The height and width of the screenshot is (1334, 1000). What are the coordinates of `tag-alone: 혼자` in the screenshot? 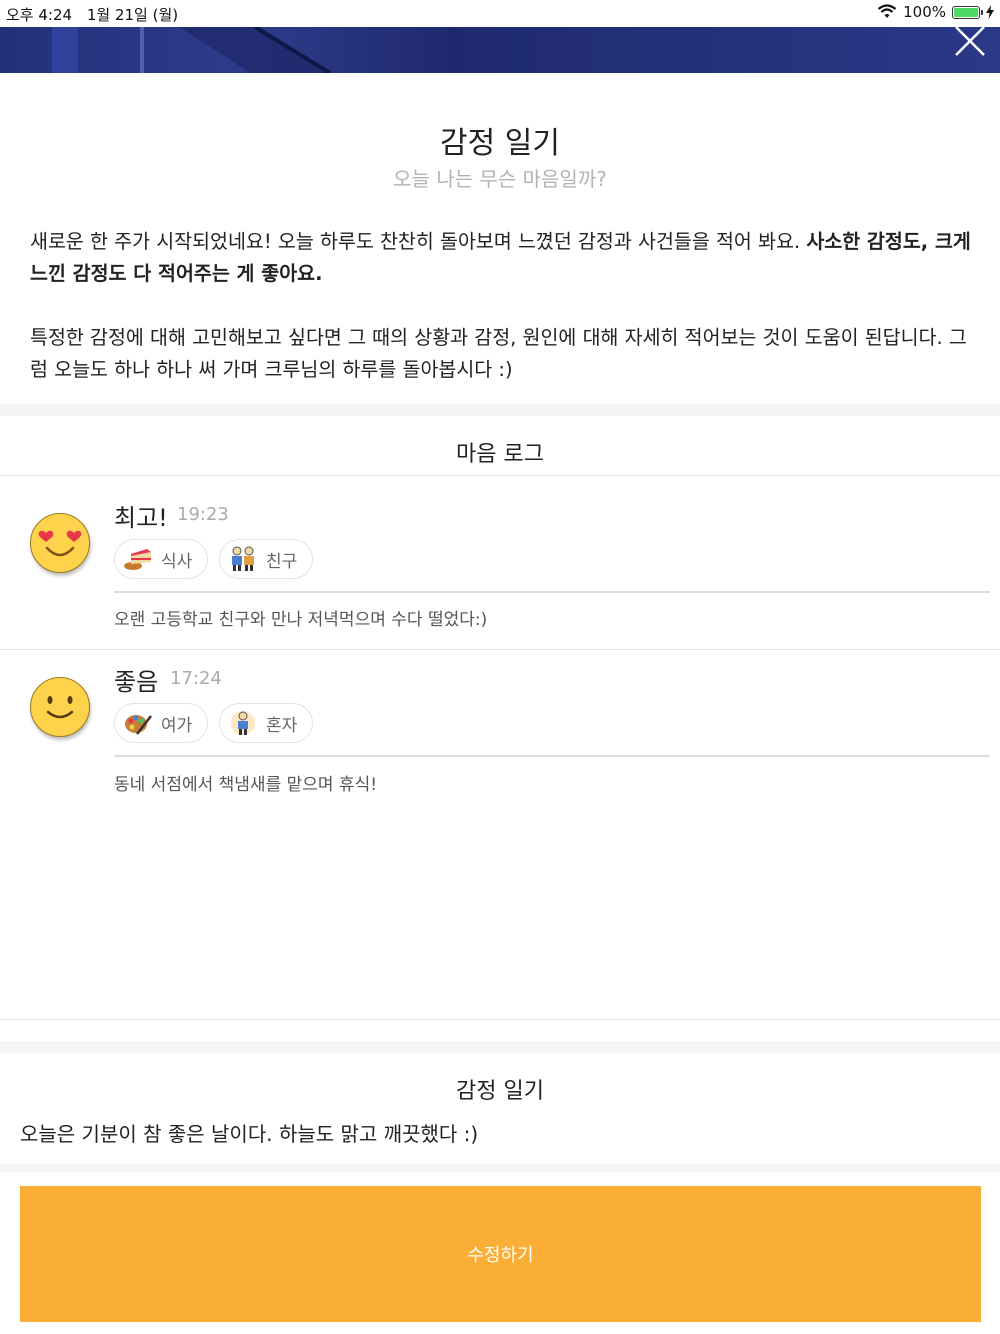 It's located at (266, 723).